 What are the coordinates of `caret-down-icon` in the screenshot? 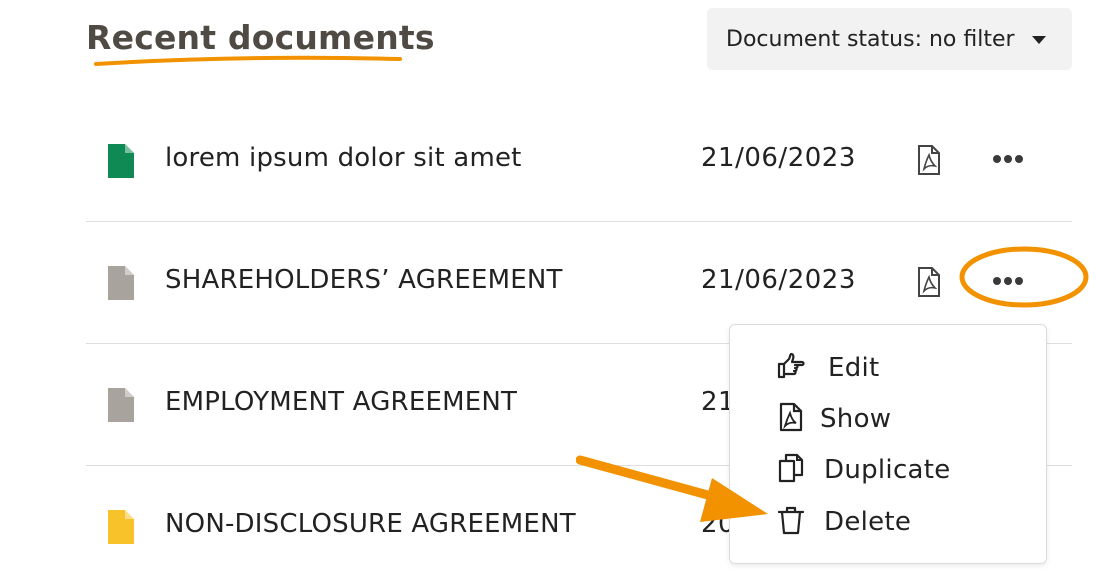 It's located at (1039, 40).